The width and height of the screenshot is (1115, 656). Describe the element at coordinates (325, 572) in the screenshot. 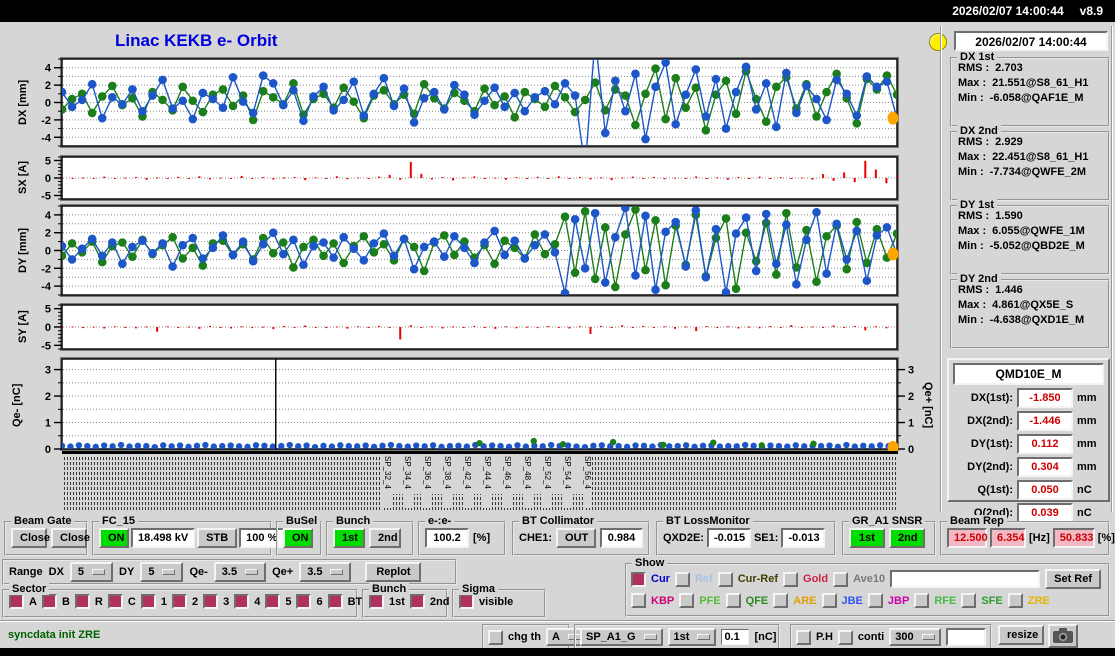

I see `range-qep-select: 3.5` at that location.